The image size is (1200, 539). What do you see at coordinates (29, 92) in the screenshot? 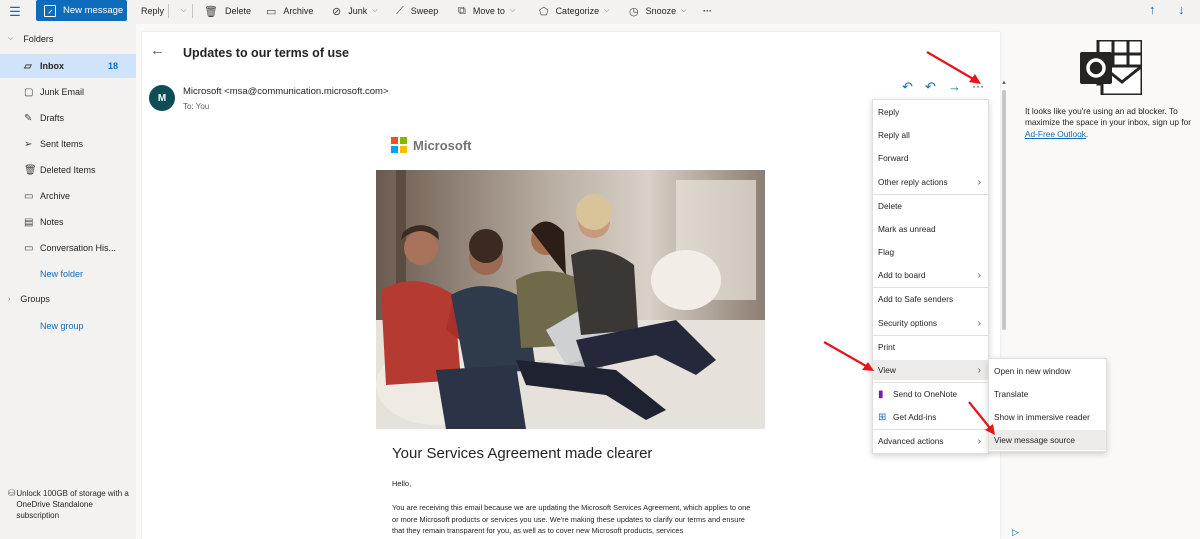
I see `junk-icon: ▢` at bounding box center [29, 92].